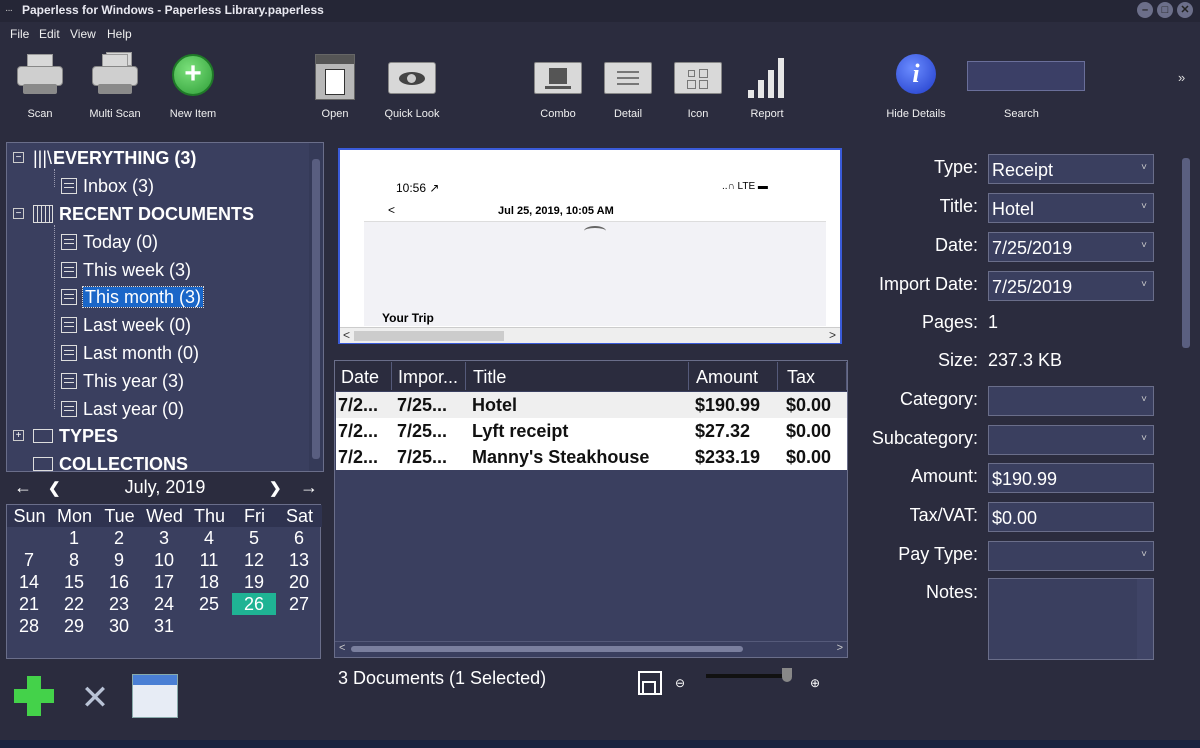 Image resolution: width=1200 pixels, height=748 pixels. I want to click on tree-item-recent-documents: RECENT DOCUMENTS, so click(143, 214).